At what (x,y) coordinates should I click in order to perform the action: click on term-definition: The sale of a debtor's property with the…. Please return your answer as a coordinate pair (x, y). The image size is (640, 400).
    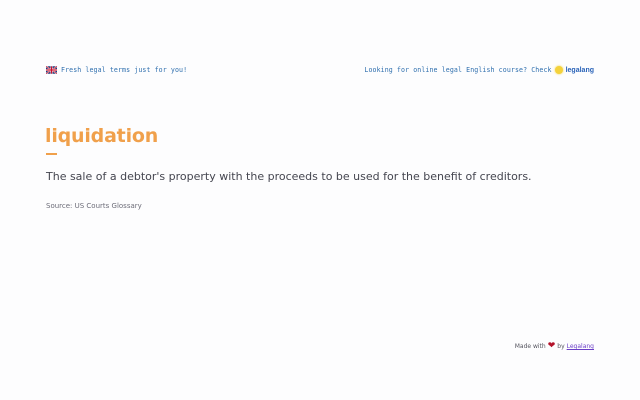
    Looking at the image, I should click on (289, 176).